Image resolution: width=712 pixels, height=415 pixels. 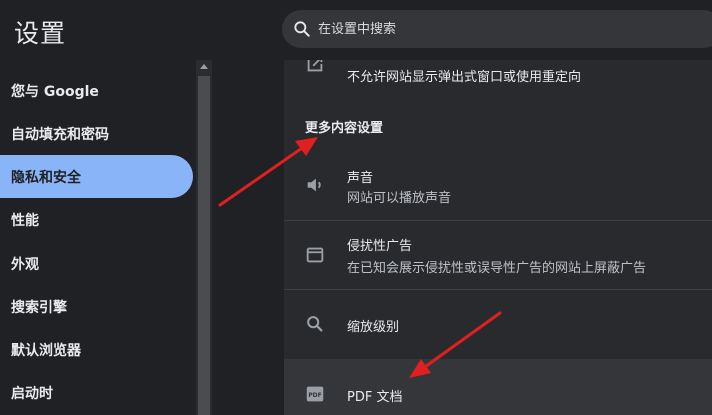 What do you see at coordinates (498, 255) in the screenshot?
I see `setting-row-intrusive-ads: 侵扰性广告 在已知会展示侵扰性或误导性广告的网站上屏蔽广告` at bounding box center [498, 255].